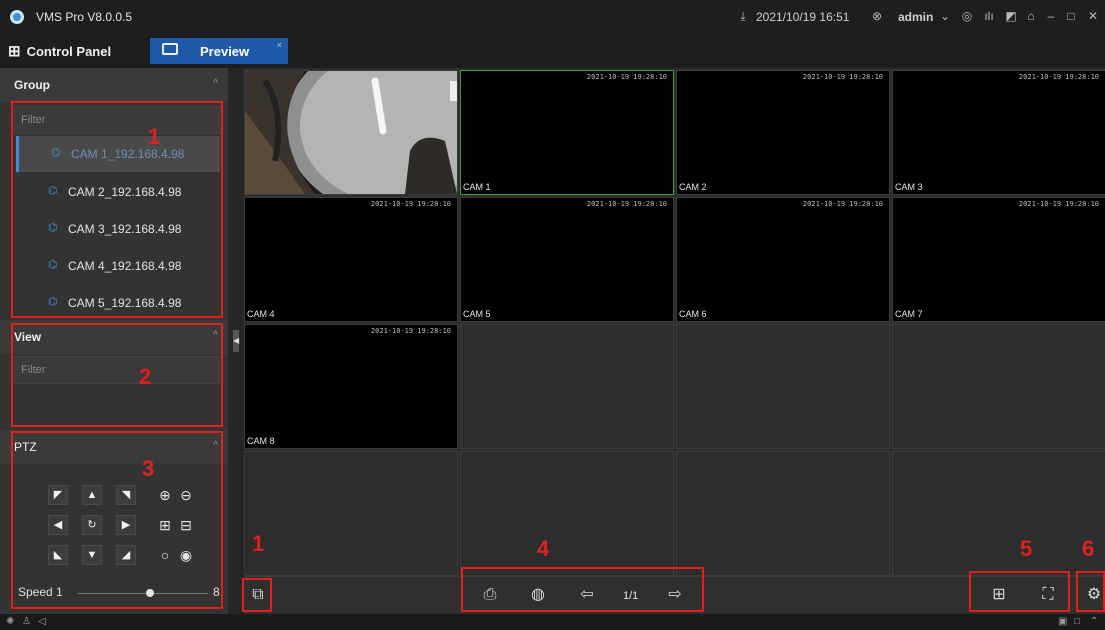  I want to click on window-icon: □, so click(1077, 621).